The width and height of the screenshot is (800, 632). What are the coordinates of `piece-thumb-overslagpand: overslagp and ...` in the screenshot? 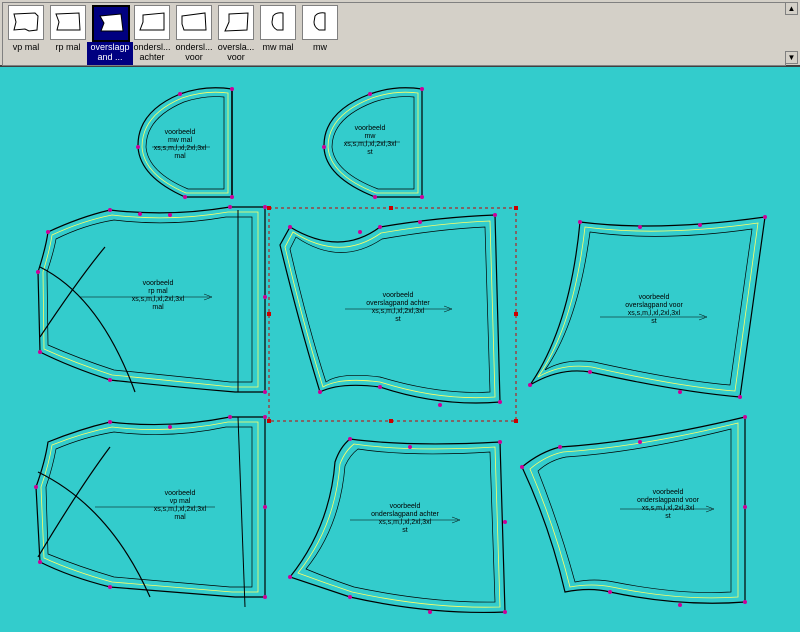 It's located at (110, 34).